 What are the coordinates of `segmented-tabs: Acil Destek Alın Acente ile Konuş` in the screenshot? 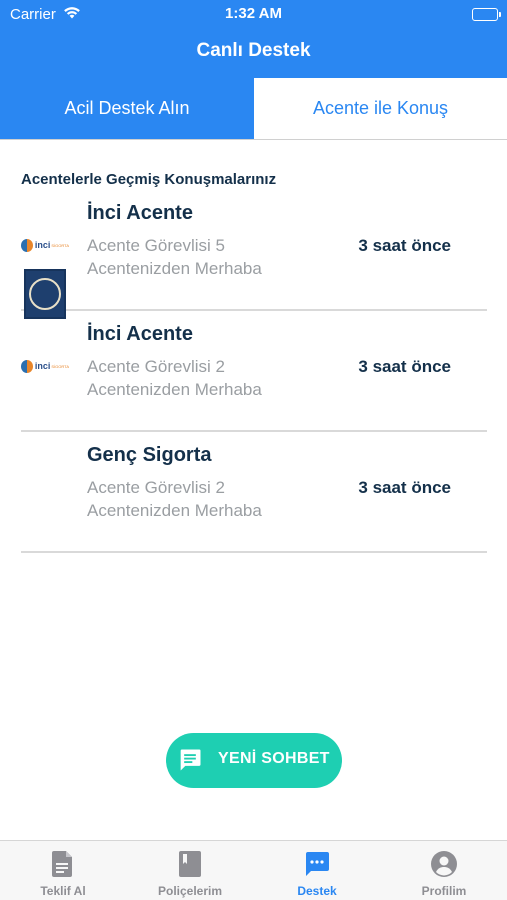 It's located at (253, 109).